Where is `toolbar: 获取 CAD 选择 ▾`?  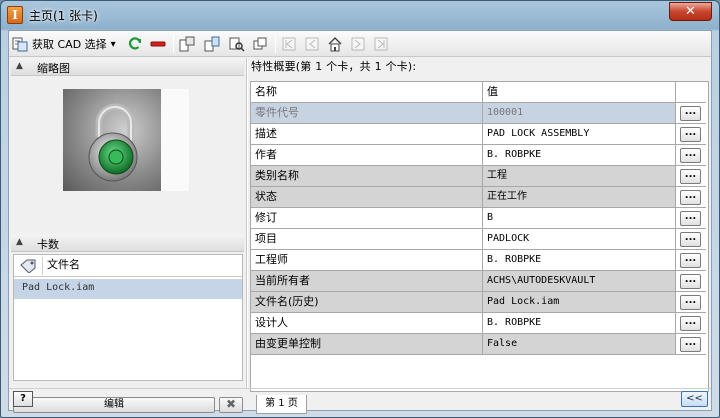 toolbar: 获取 CAD 选择 ▾ is located at coordinates (360, 44).